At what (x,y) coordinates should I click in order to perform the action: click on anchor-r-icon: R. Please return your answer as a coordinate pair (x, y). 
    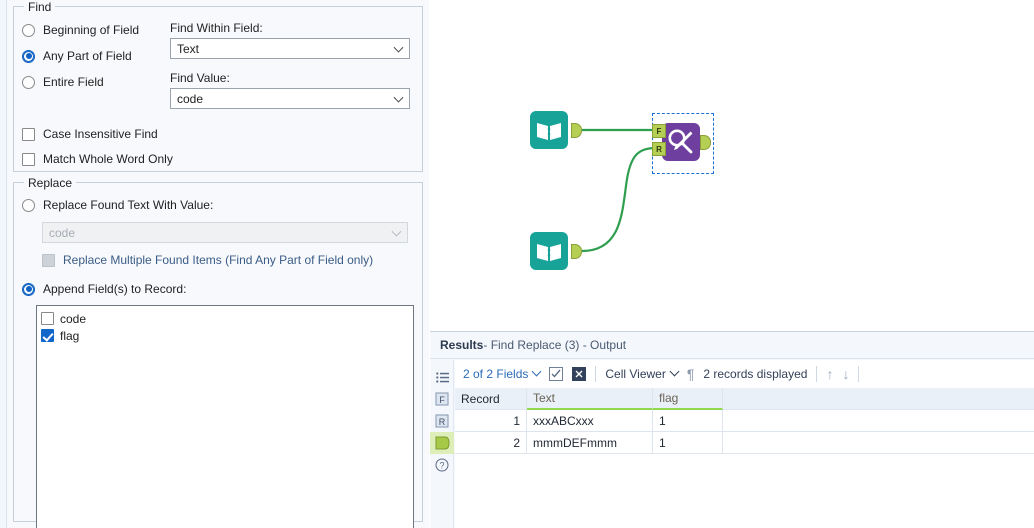
    Looking at the image, I should click on (442, 421).